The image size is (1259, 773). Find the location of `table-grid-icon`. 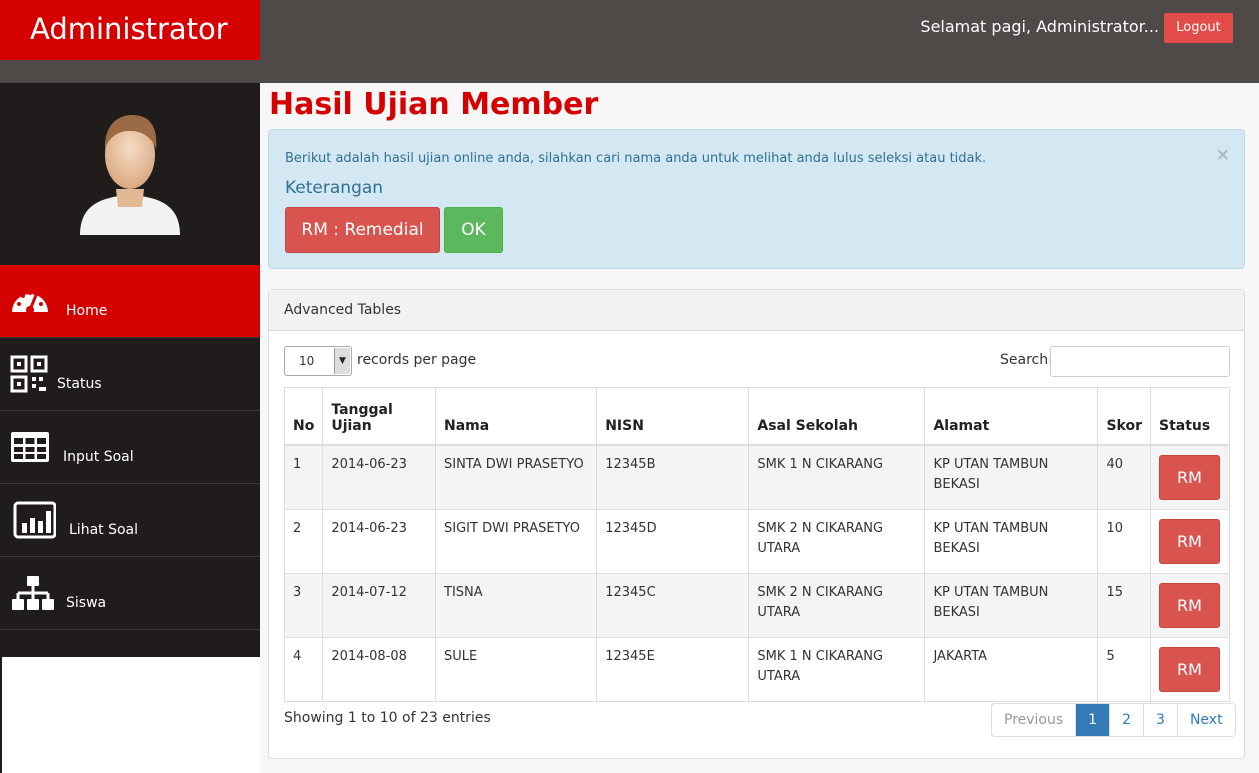

table-grid-icon is located at coordinates (30, 447).